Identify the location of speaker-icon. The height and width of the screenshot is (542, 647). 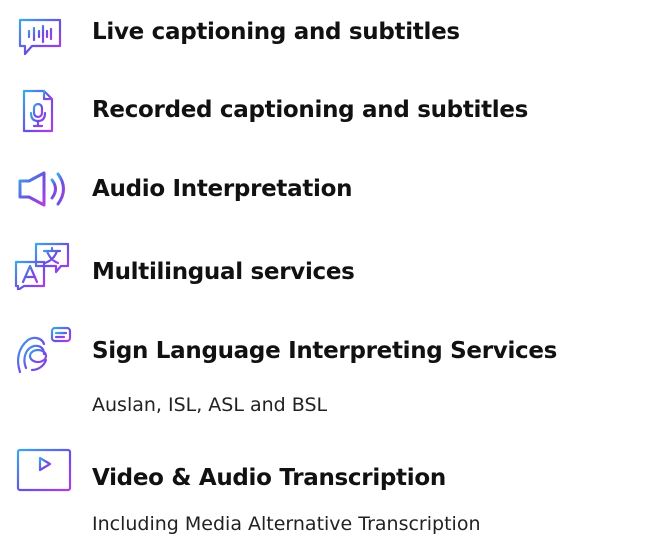
(41, 189).